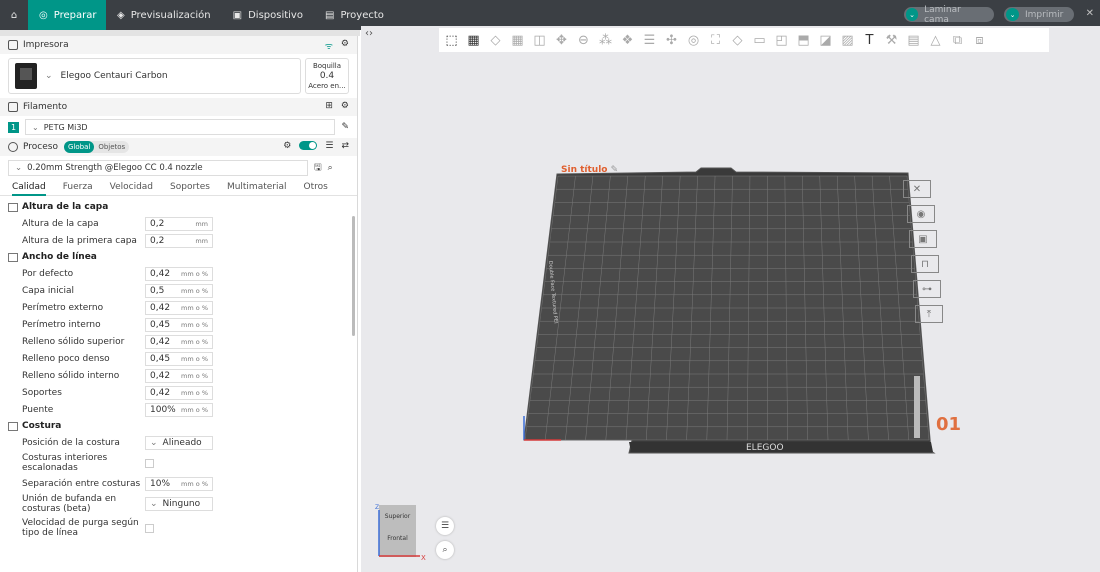 The height and width of the screenshot is (572, 1100). Describe the element at coordinates (190, 188) in the screenshot. I see `tab-soportes: Soportes` at that location.